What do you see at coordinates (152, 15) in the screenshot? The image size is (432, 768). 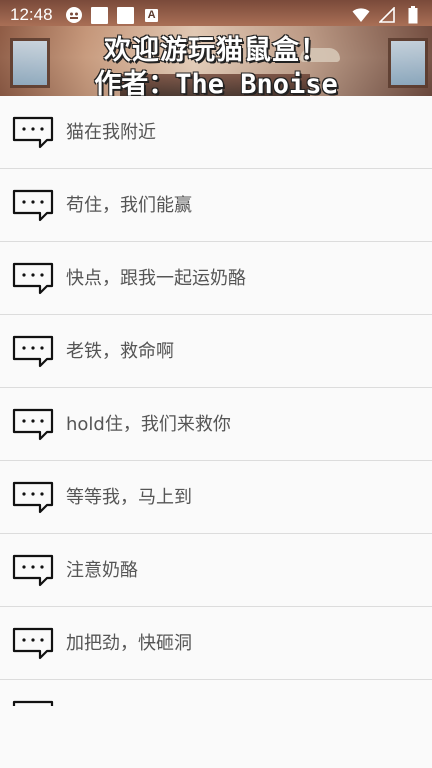 I see `a-badge-icon: A` at bounding box center [152, 15].